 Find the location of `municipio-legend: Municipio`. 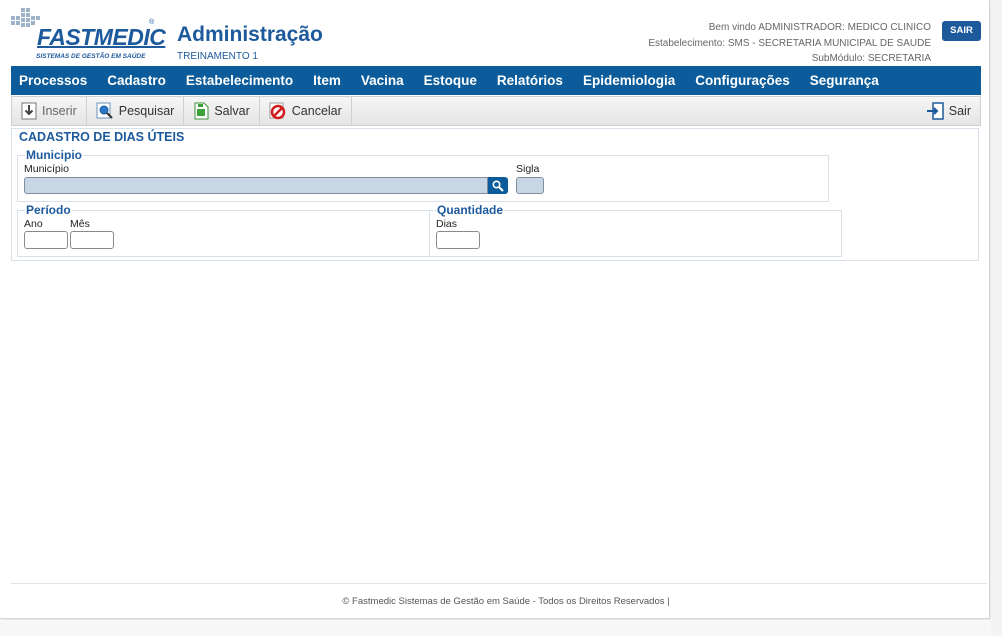

municipio-legend: Municipio is located at coordinates (54, 155).